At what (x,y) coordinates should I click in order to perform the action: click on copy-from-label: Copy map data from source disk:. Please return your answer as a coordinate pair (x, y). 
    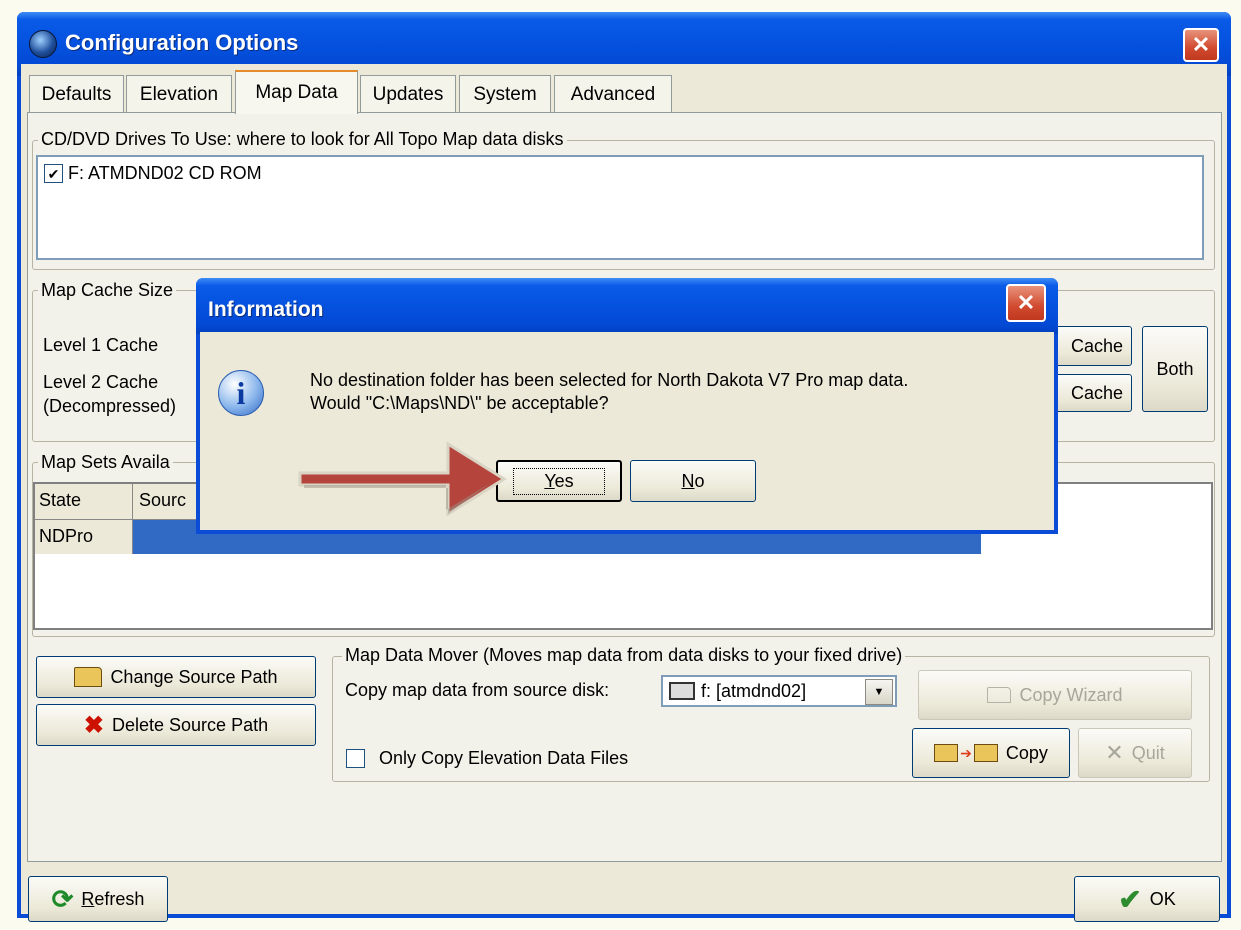
    Looking at the image, I should click on (477, 690).